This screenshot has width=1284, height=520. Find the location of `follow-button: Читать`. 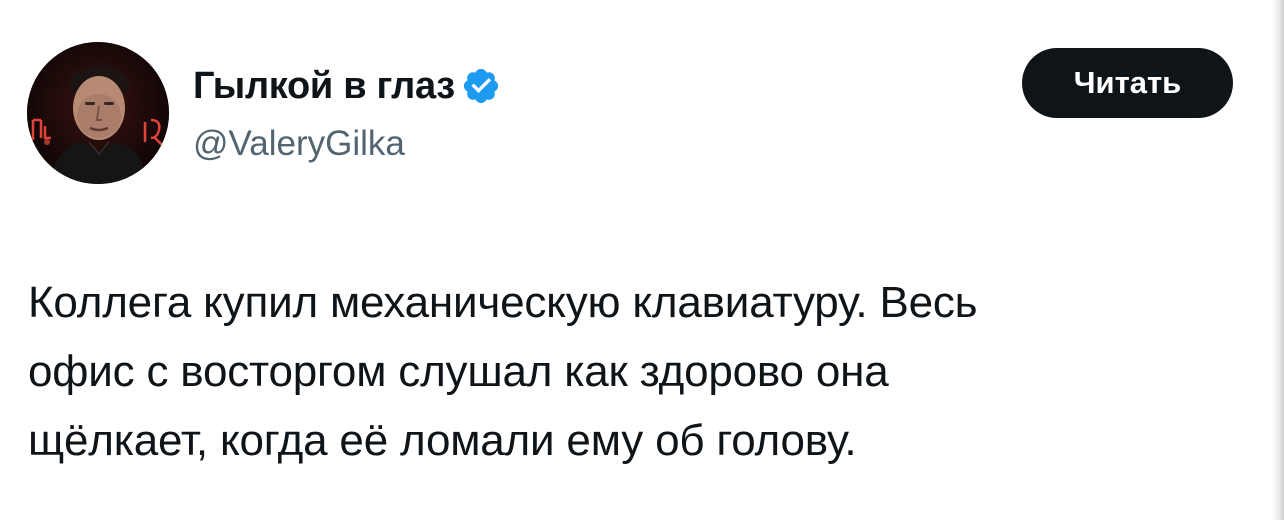

follow-button: Читать is located at coordinates (1127, 83).